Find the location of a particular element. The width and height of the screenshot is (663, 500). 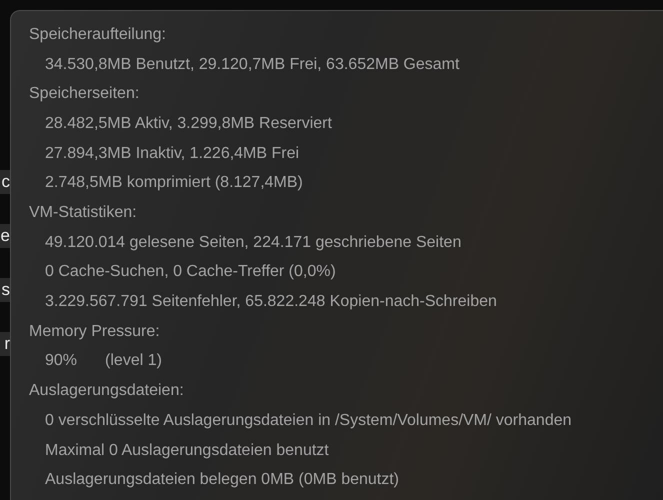

background-row: s is located at coordinates (5, 290).